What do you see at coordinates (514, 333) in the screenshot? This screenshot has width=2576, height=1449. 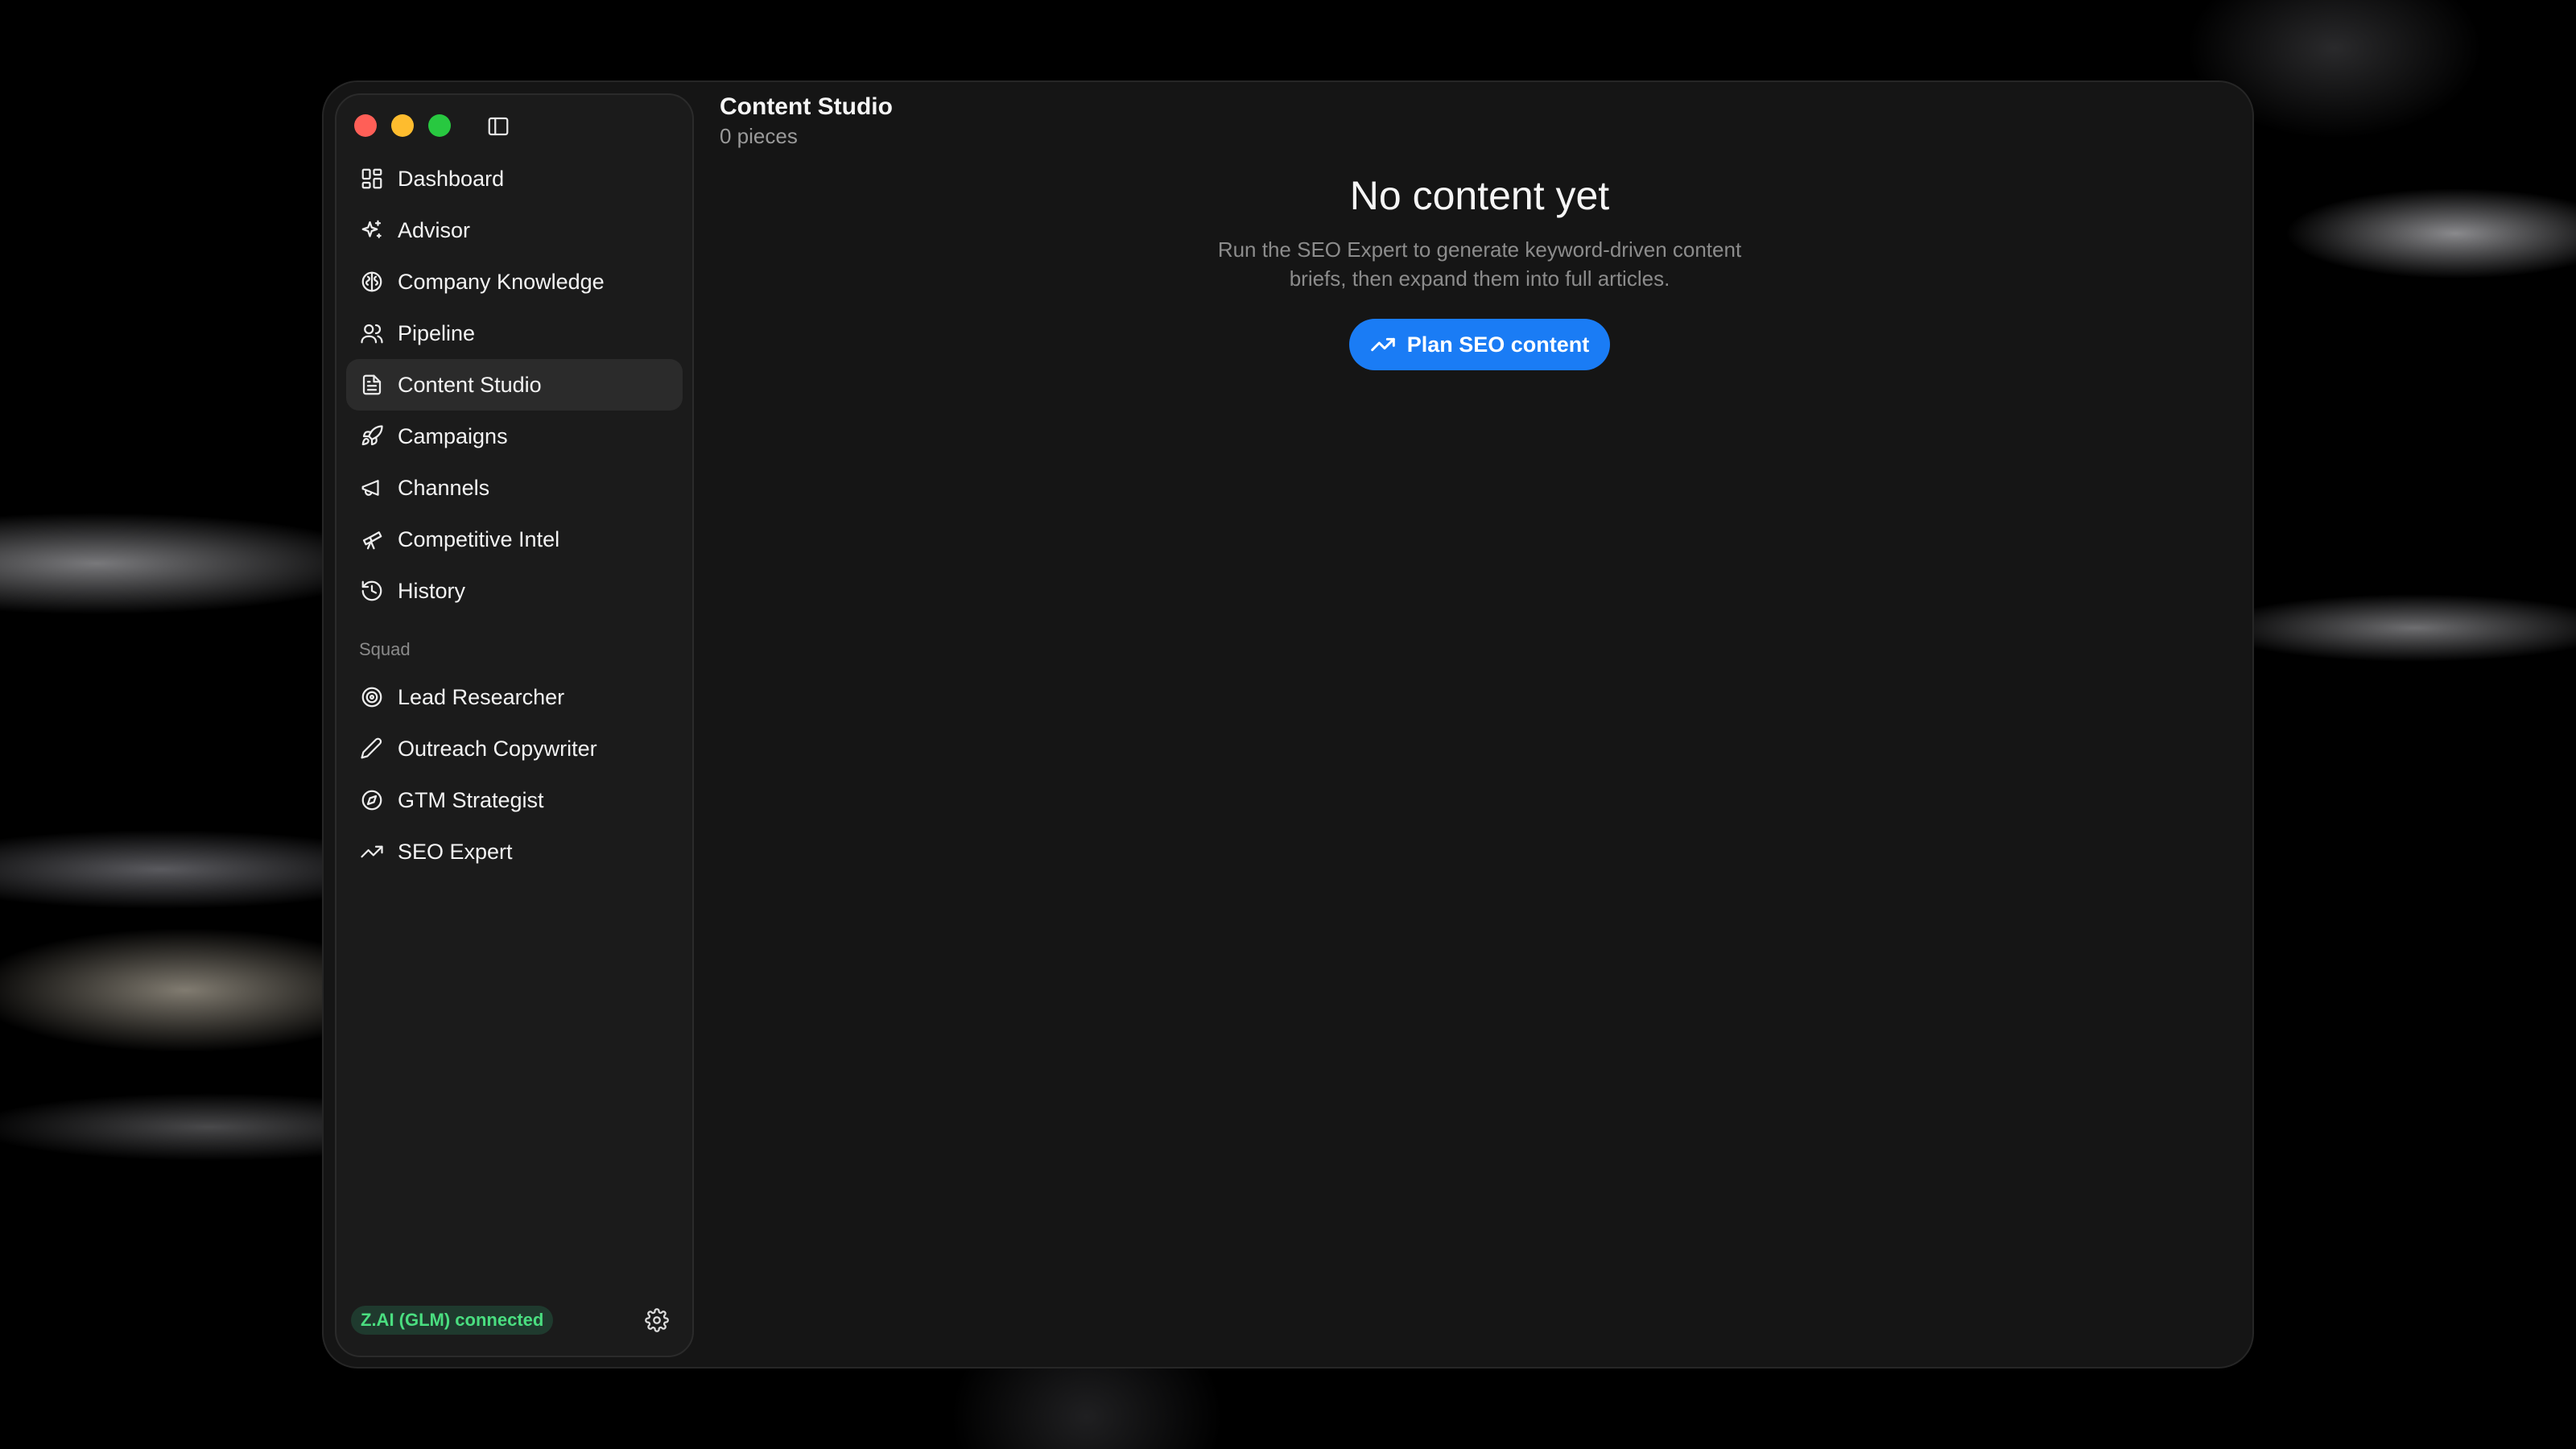 I see `sidebar-item-pipeline: Pipeline` at bounding box center [514, 333].